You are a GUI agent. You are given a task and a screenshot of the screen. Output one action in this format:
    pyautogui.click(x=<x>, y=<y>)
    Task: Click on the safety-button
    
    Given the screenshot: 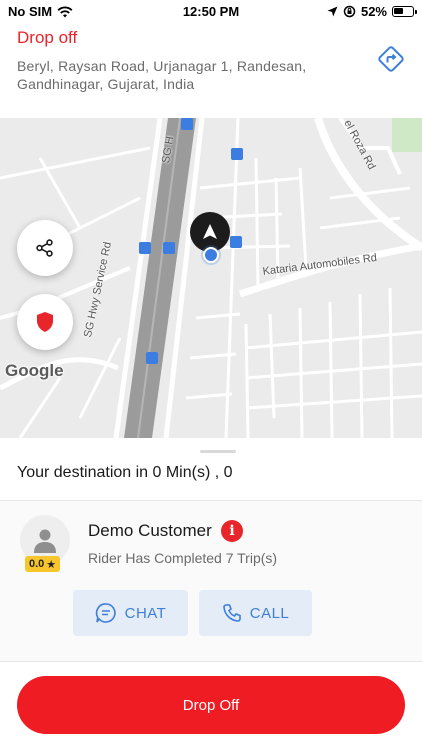 What is the action you would take?
    pyautogui.click(x=45, y=322)
    